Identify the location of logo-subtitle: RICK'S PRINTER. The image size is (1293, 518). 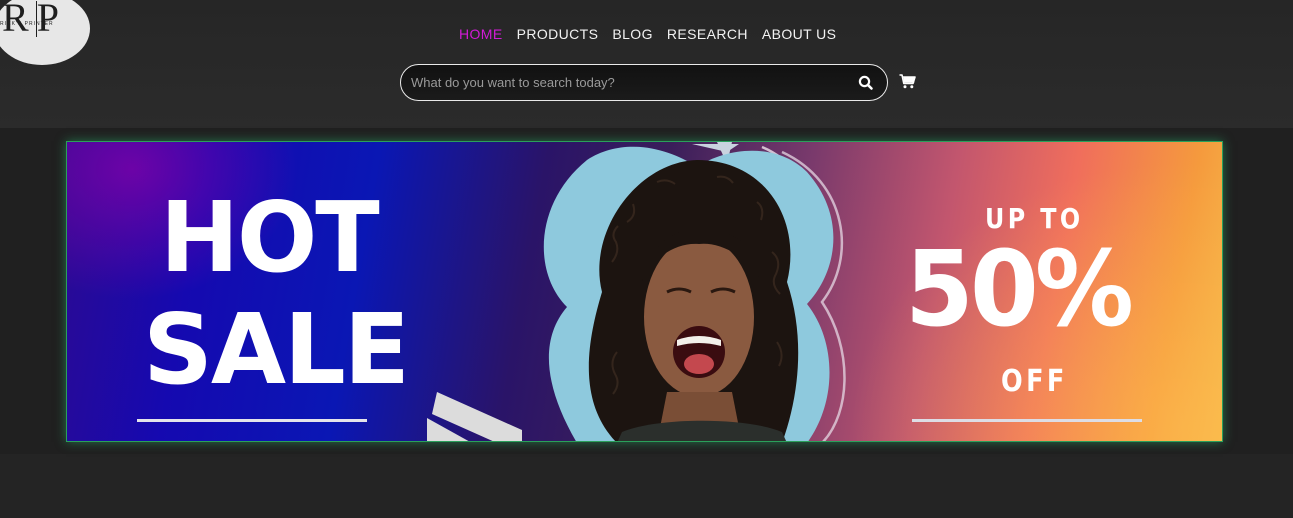
(27, 24).